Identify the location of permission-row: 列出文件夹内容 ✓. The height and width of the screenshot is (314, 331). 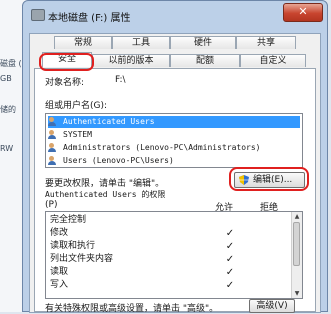
(169, 259).